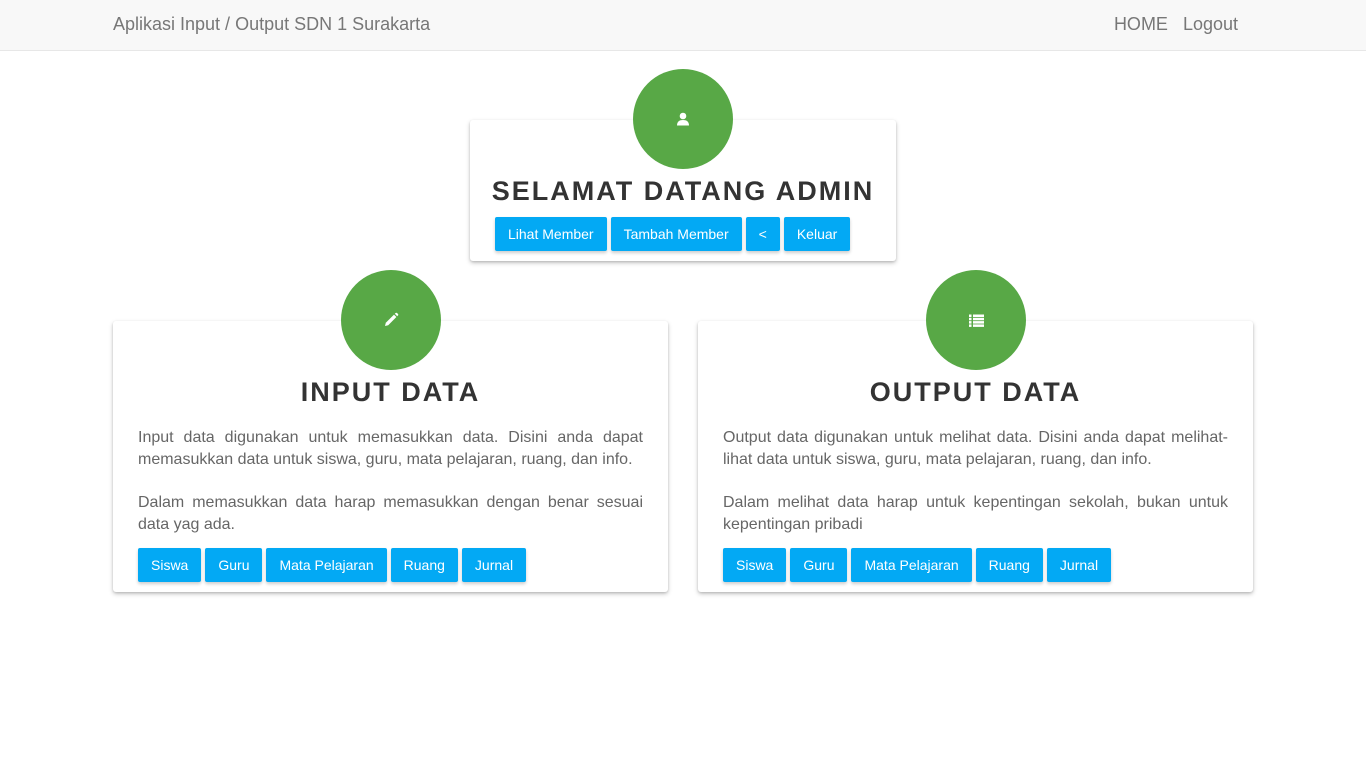 This screenshot has width=1366, height=768. Describe the element at coordinates (1009, 565) in the screenshot. I see `output-ruang-button: Ruang` at that location.